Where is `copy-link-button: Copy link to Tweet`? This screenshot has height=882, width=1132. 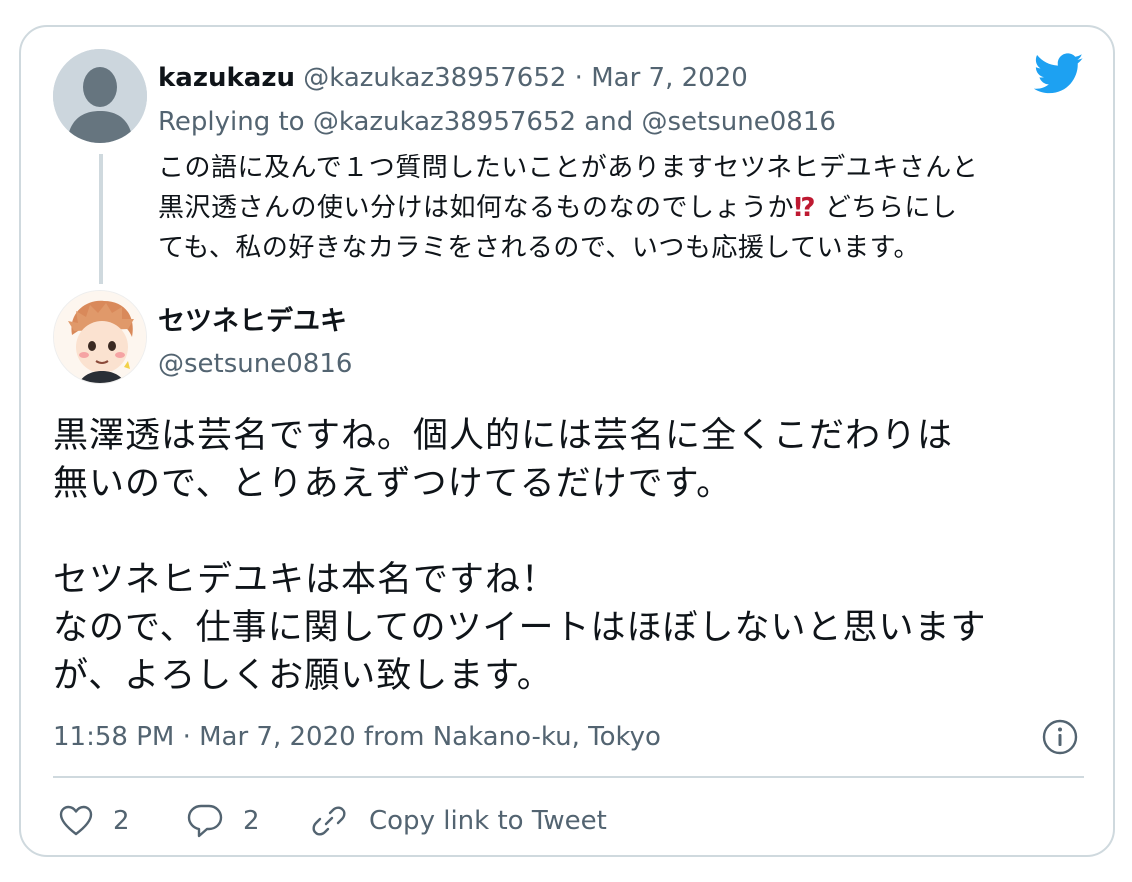
copy-link-button: Copy link to Tweet is located at coordinates (459, 821).